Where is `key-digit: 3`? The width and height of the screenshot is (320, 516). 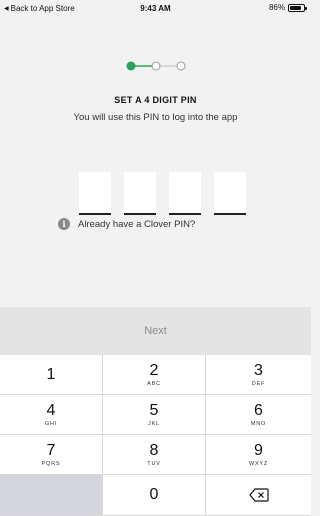 key-digit: 3 is located at coordinates (258, 370).